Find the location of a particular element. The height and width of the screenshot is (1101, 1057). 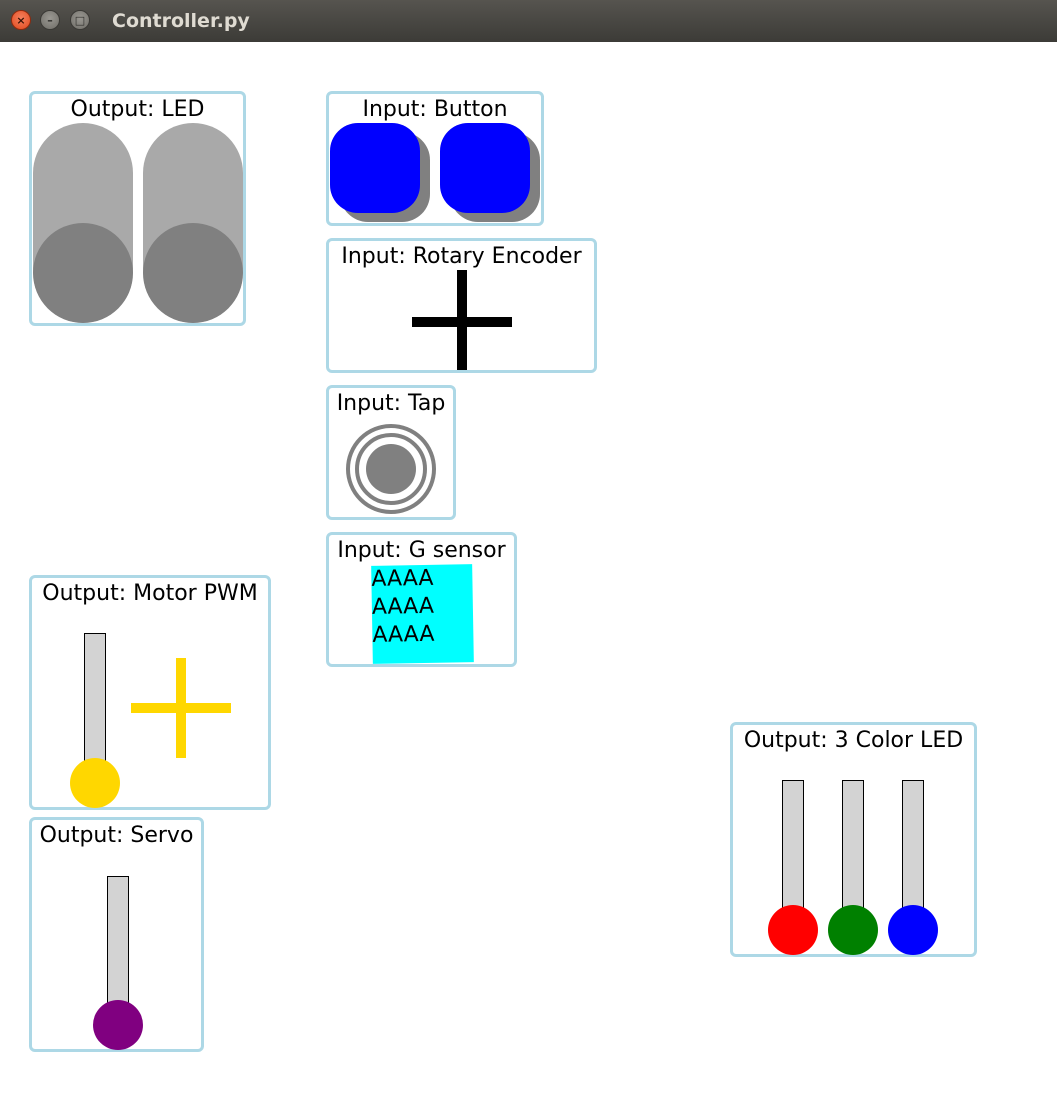

window-title: Controller.py is located at coordinates (181, 21).